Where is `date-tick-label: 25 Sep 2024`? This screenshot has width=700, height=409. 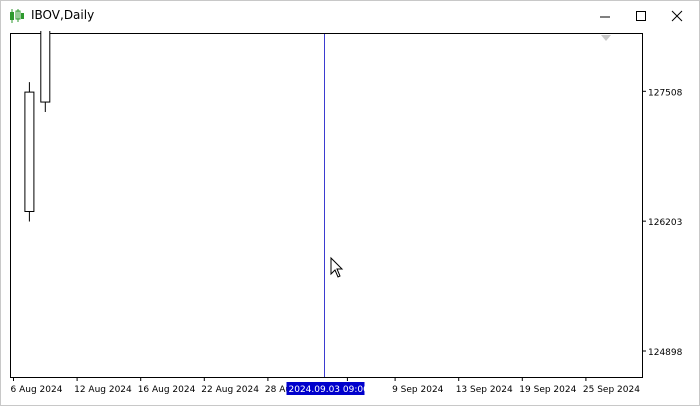 date-tick-label: 25 Sep 2024 is located at coordinates (611, 390).